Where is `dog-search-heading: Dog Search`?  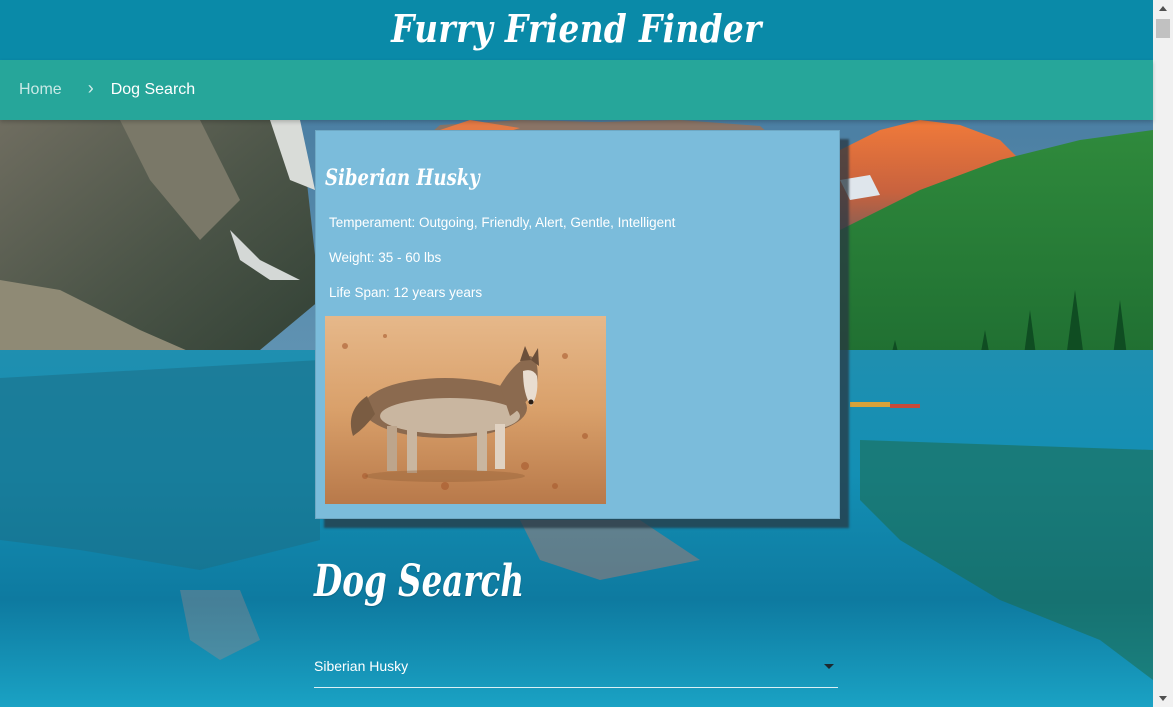 dog-search-heading: Dog Search is located at coordinates (419, 581).